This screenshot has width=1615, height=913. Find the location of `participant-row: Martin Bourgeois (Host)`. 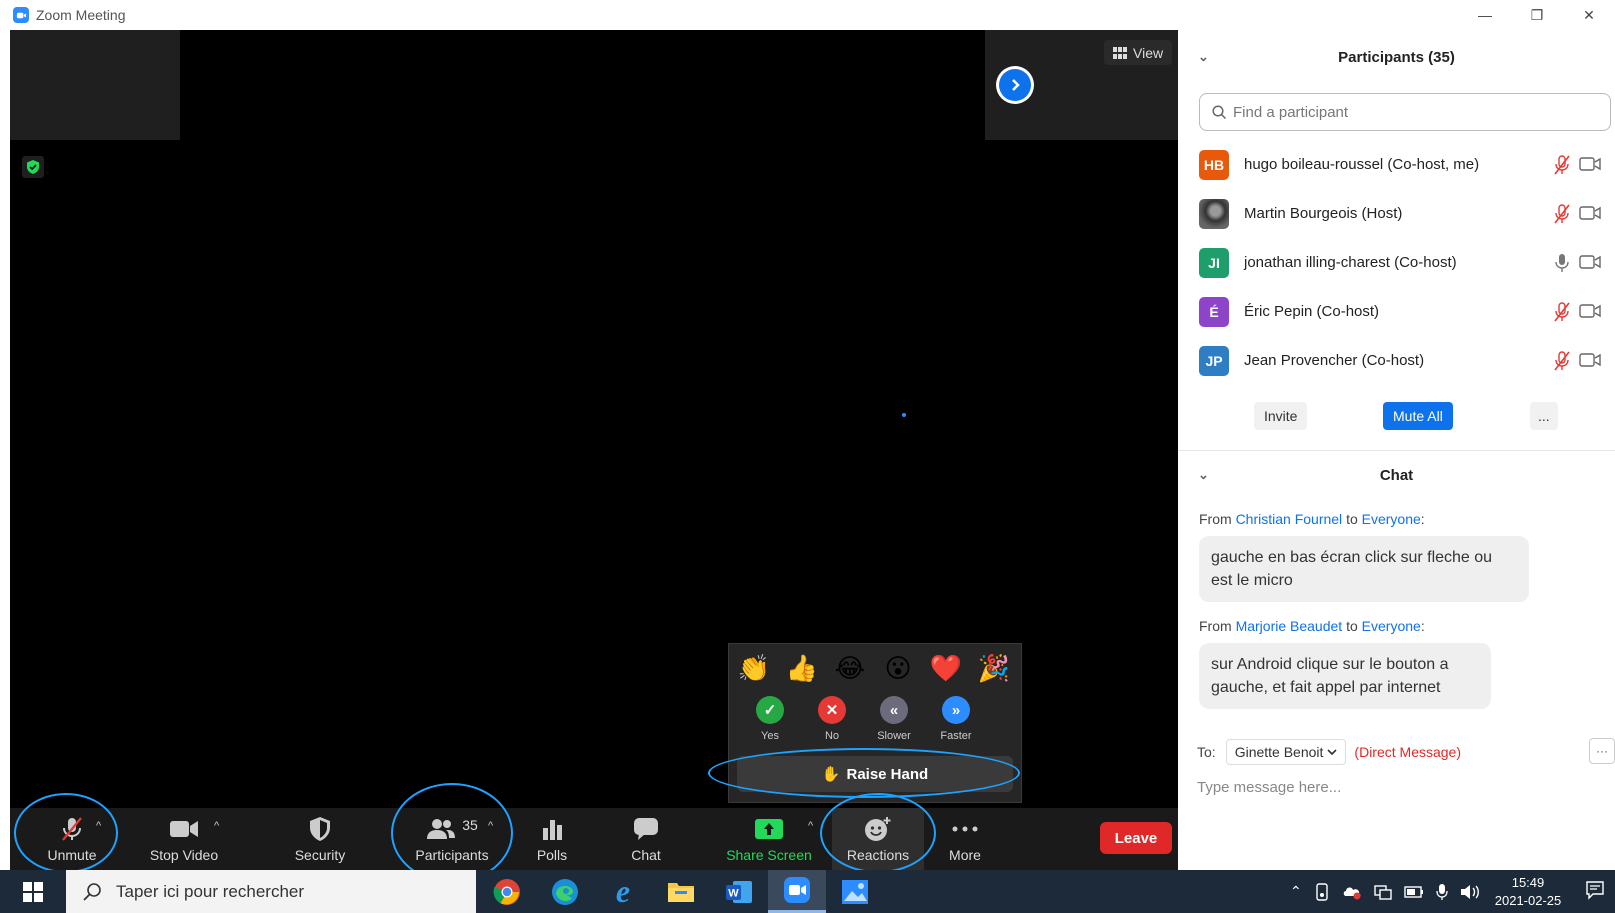

participant-row: Martin Bourgeois (Host) is located at coordinates (1407, 213).